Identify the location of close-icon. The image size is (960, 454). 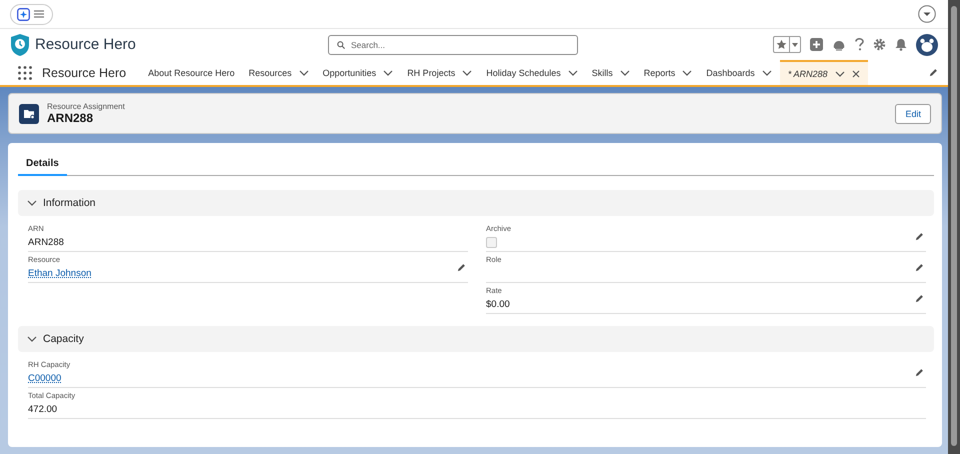
(856, 74).